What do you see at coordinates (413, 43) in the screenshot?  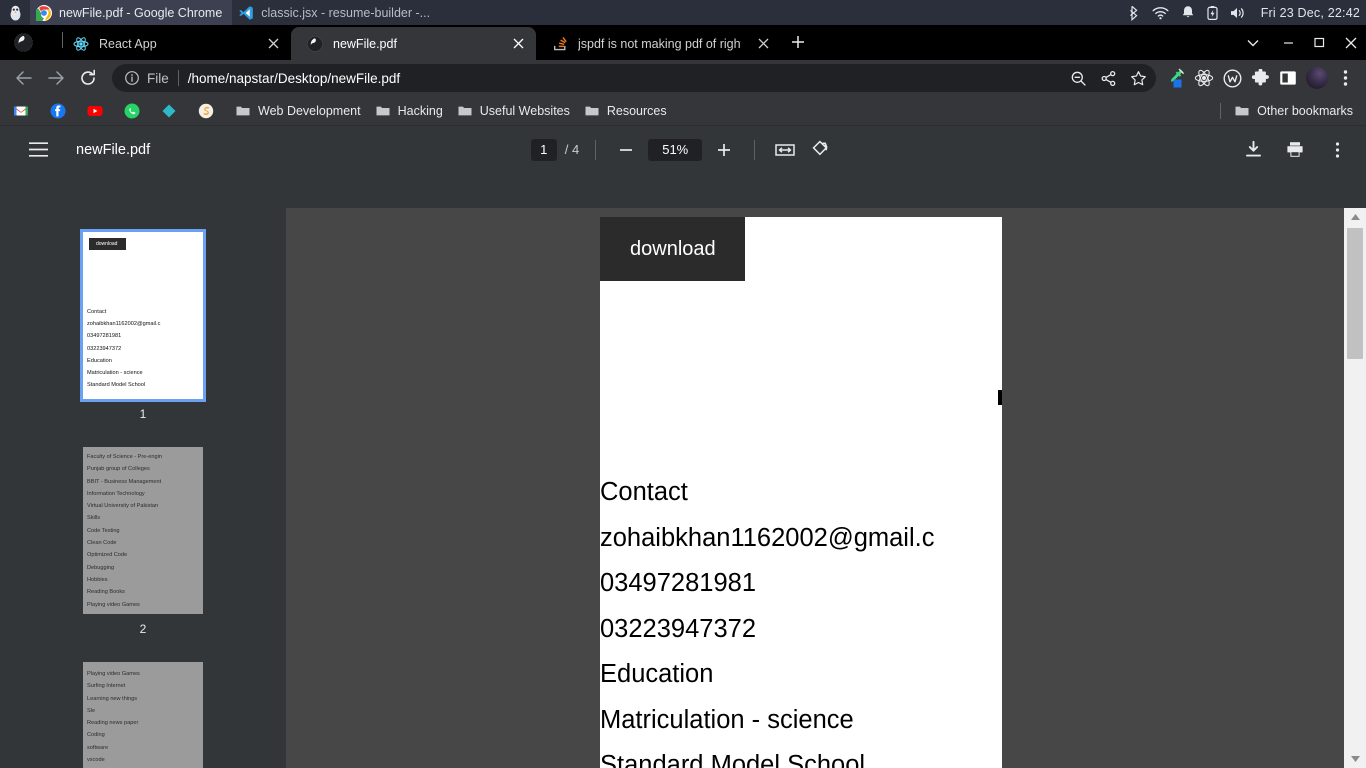 I see `browser-tab-newfile-pdf: newFile.pdf` at bounding box center [413, 43].